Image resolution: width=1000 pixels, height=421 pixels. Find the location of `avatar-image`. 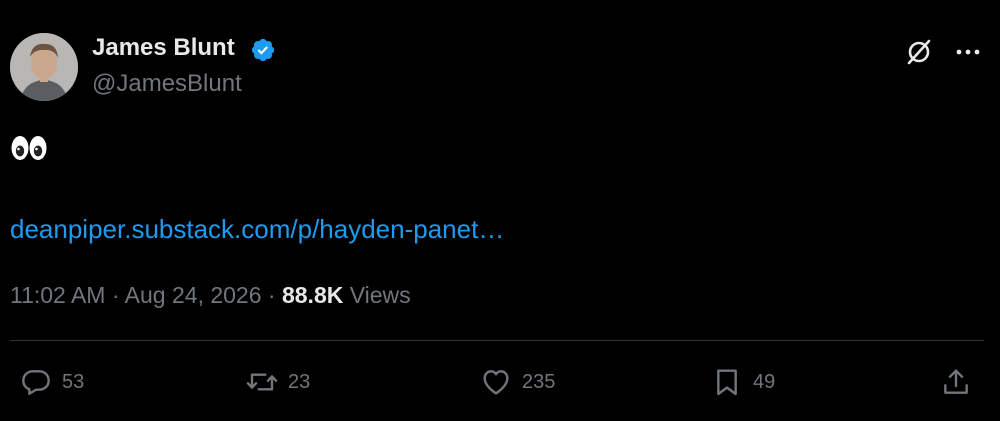

avatar-image is located at coordinates (44, 67).